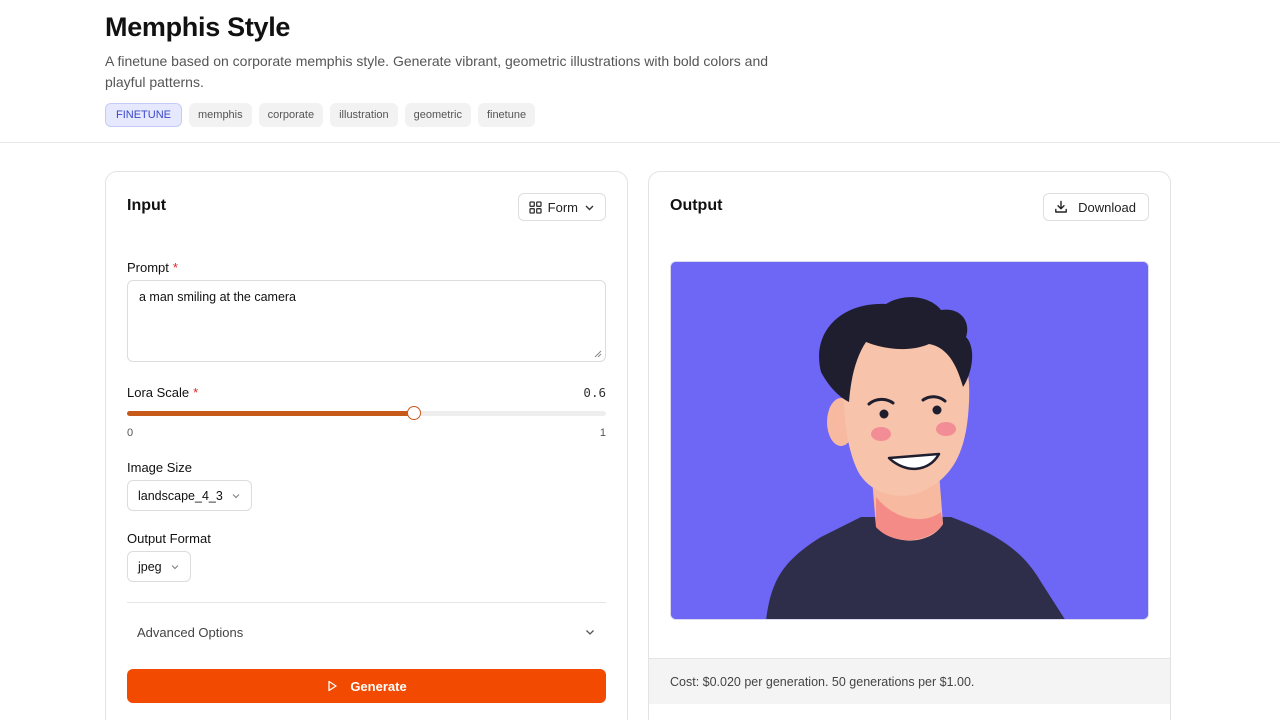  Describe the element at coordinates (414, 413) in the screenshot. I see `slider-thumb` at that location.